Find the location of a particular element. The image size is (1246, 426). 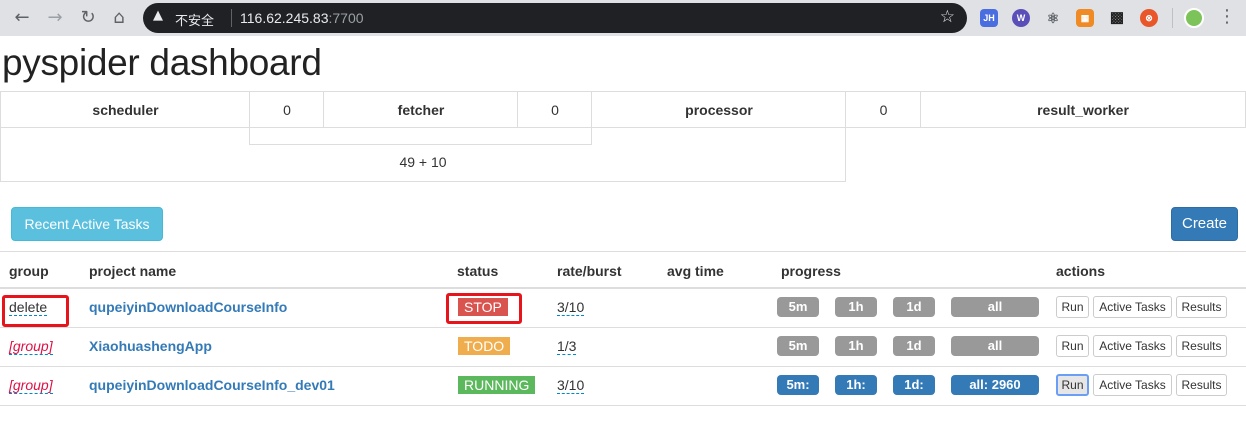

queue-value: 49 + 10 is located at coordinates (423, 155).